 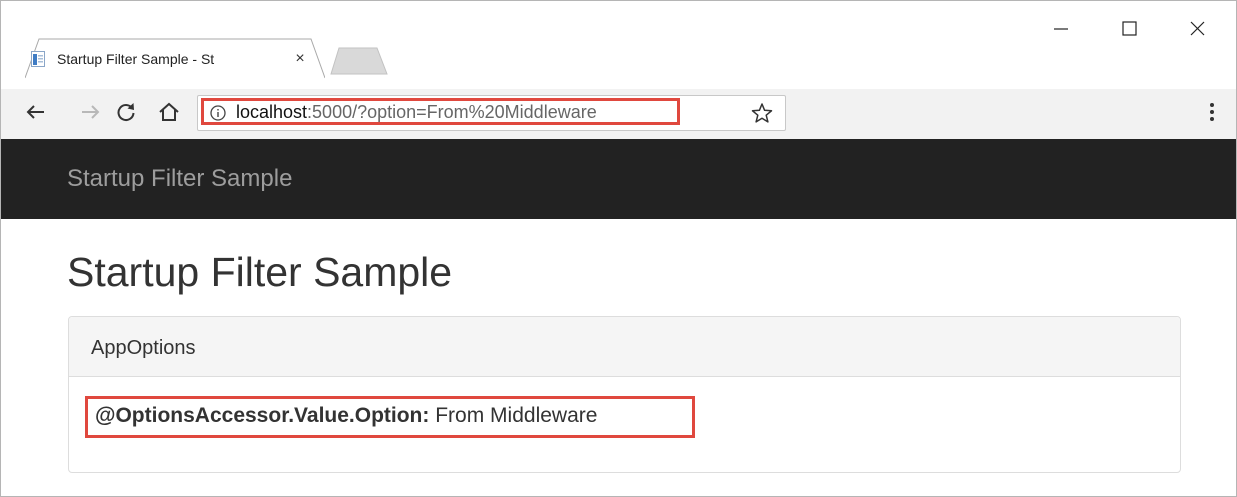 I want to click on home-icon, so click(x=169, y=112).